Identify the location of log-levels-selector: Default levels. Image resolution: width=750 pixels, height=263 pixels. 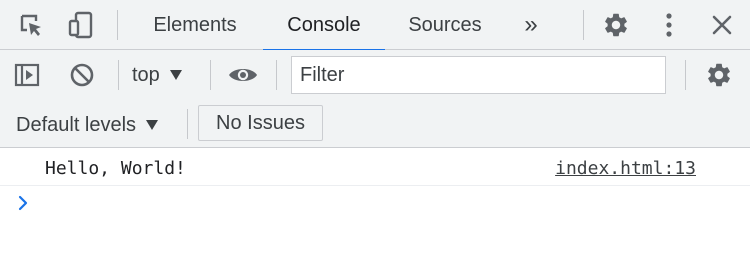
(87, 125).